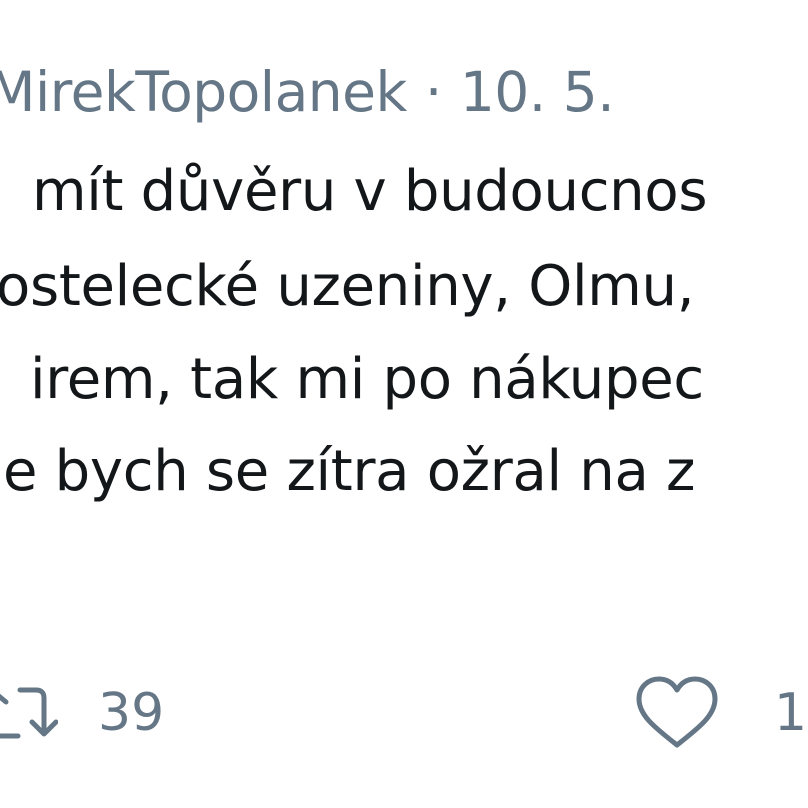 The image size is (808, 808). What do you see at coordinates (677, 713) in the screenshot?
I see `heart-icon` at bounding box center [677, 713].